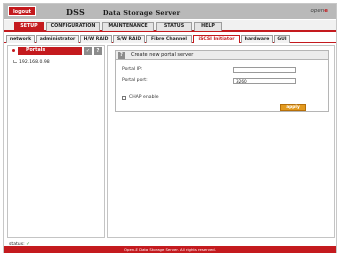  I want to click on open-e-logo: opene, so click(319, 11).